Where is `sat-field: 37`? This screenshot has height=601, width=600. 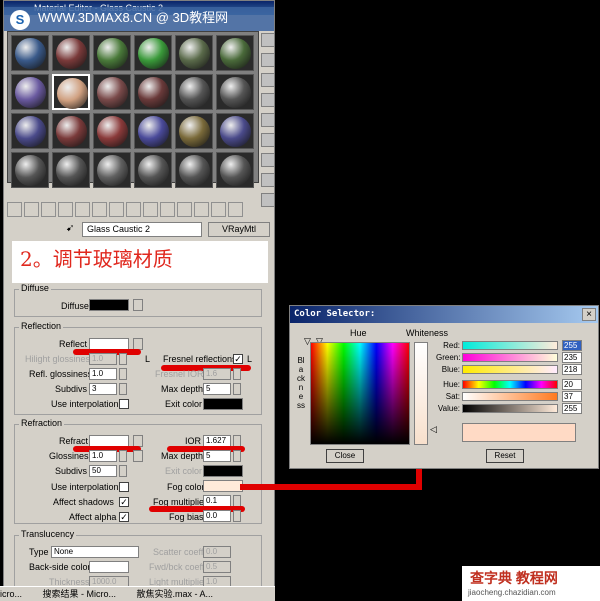 sat-field: 37 is located at coordinates (572, 396).